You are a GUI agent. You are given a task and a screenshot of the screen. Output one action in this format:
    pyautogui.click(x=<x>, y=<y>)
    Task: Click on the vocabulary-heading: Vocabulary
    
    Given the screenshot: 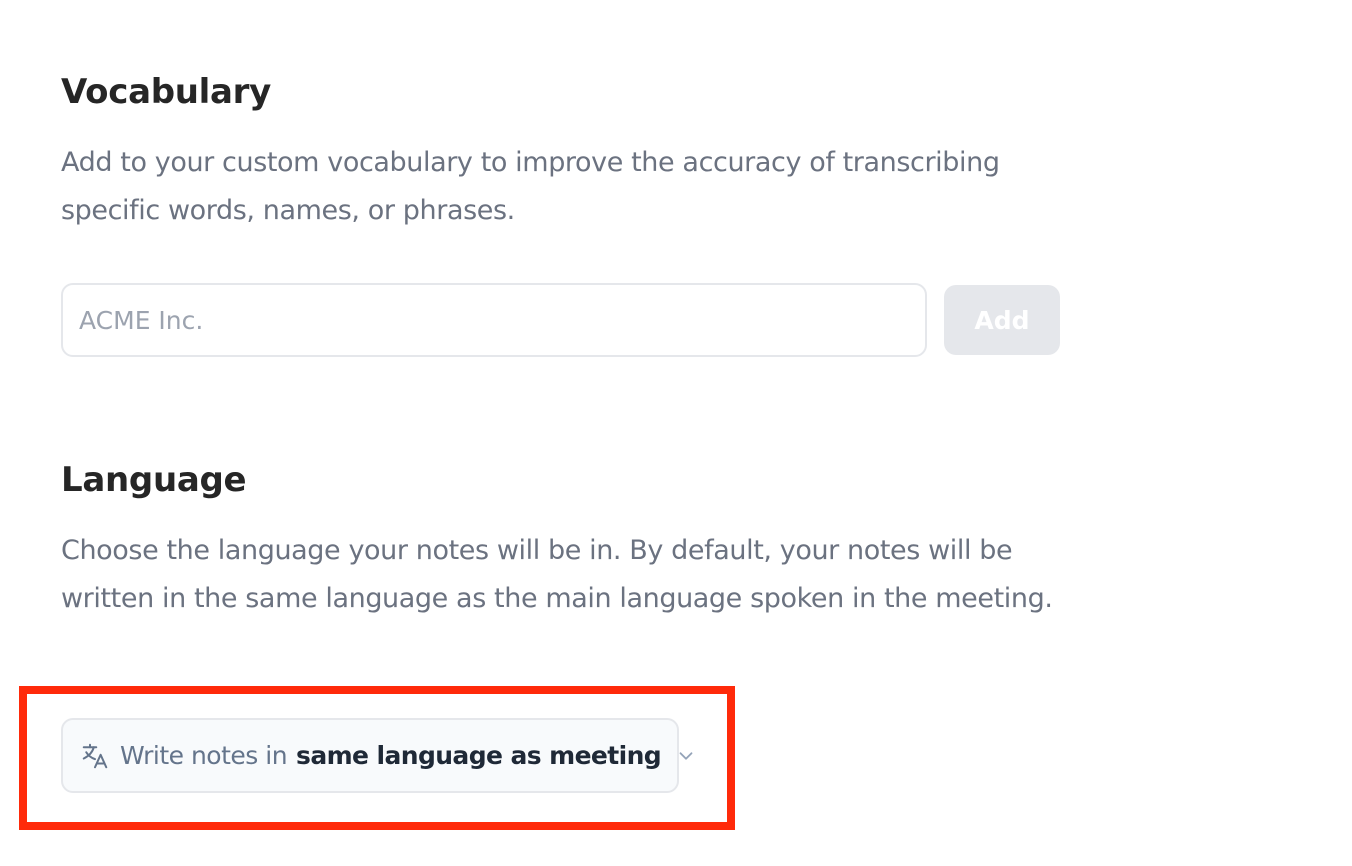 What is the action you would take?
    pyautogui.click(x=166, y=92)
    